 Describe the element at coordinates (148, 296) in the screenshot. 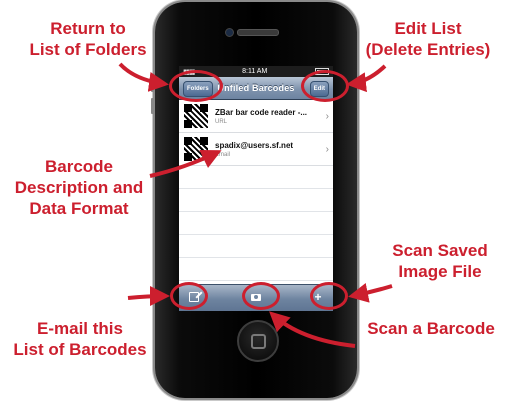

I see `arrow-email` at that location.